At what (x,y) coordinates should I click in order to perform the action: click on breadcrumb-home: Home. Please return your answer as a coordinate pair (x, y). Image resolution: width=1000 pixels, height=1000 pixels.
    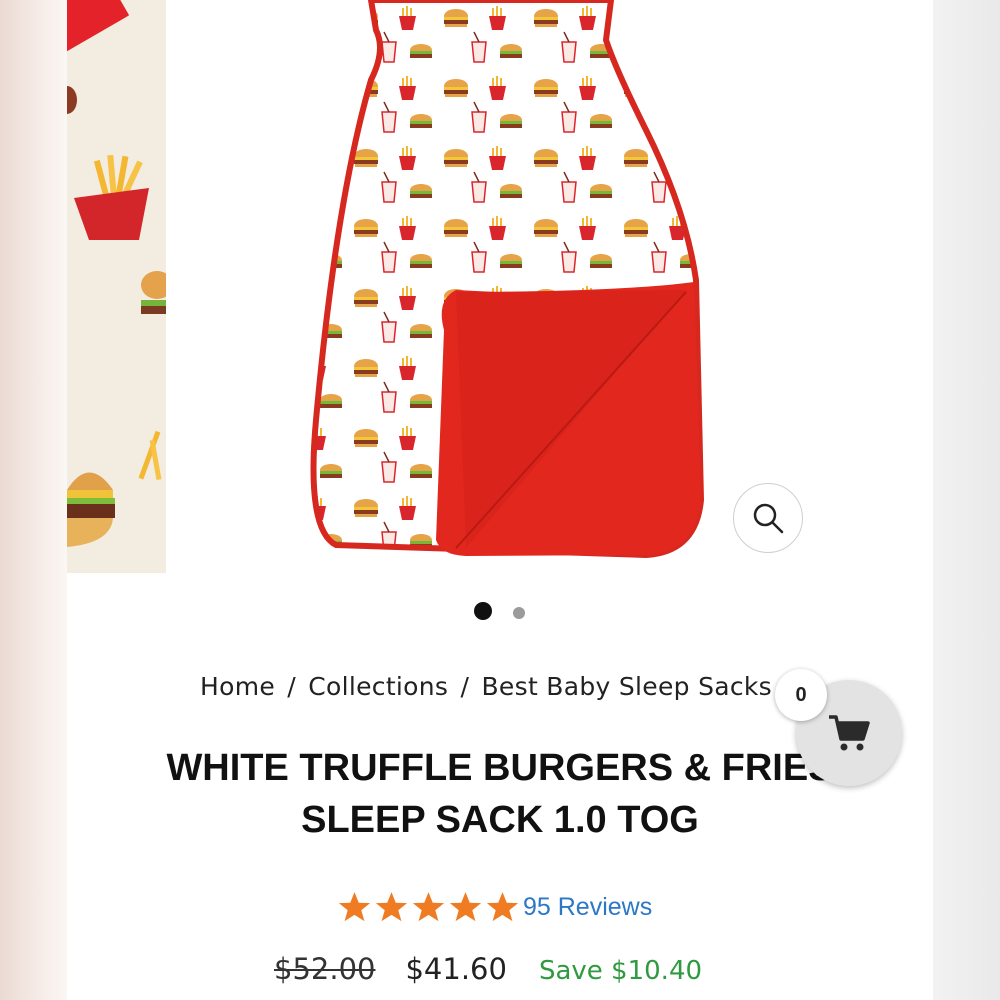
    Looking at the image, I should click on (237, 686).